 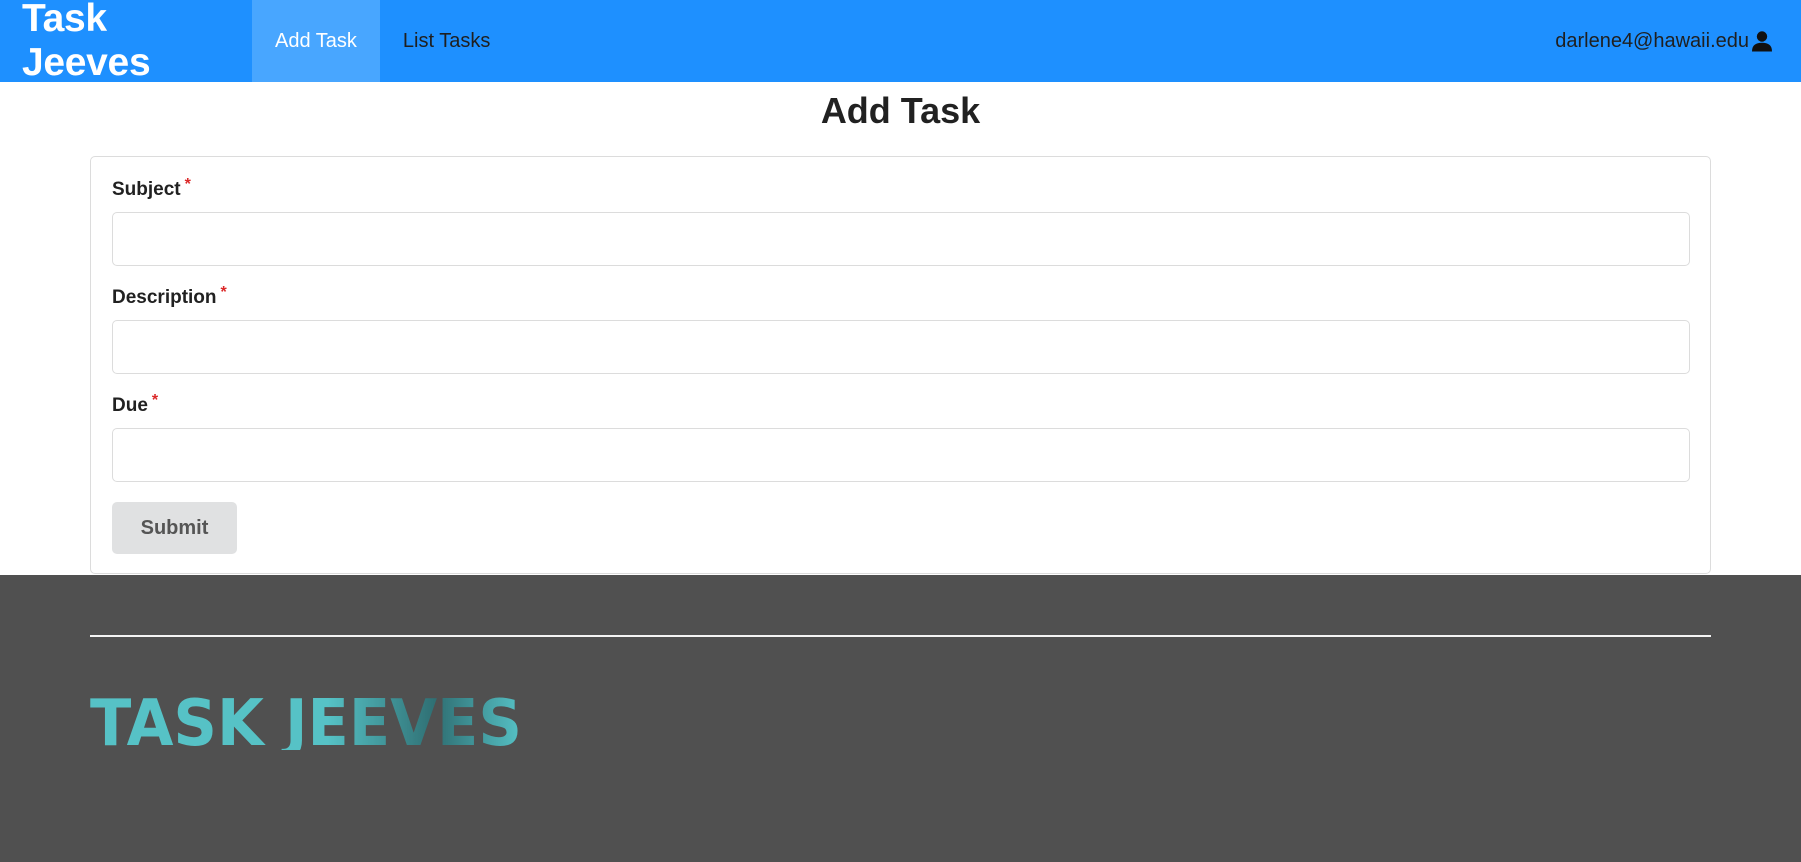 I want to click on footer-logo-image: TASK JEEVES, so click(x=306, y=724).